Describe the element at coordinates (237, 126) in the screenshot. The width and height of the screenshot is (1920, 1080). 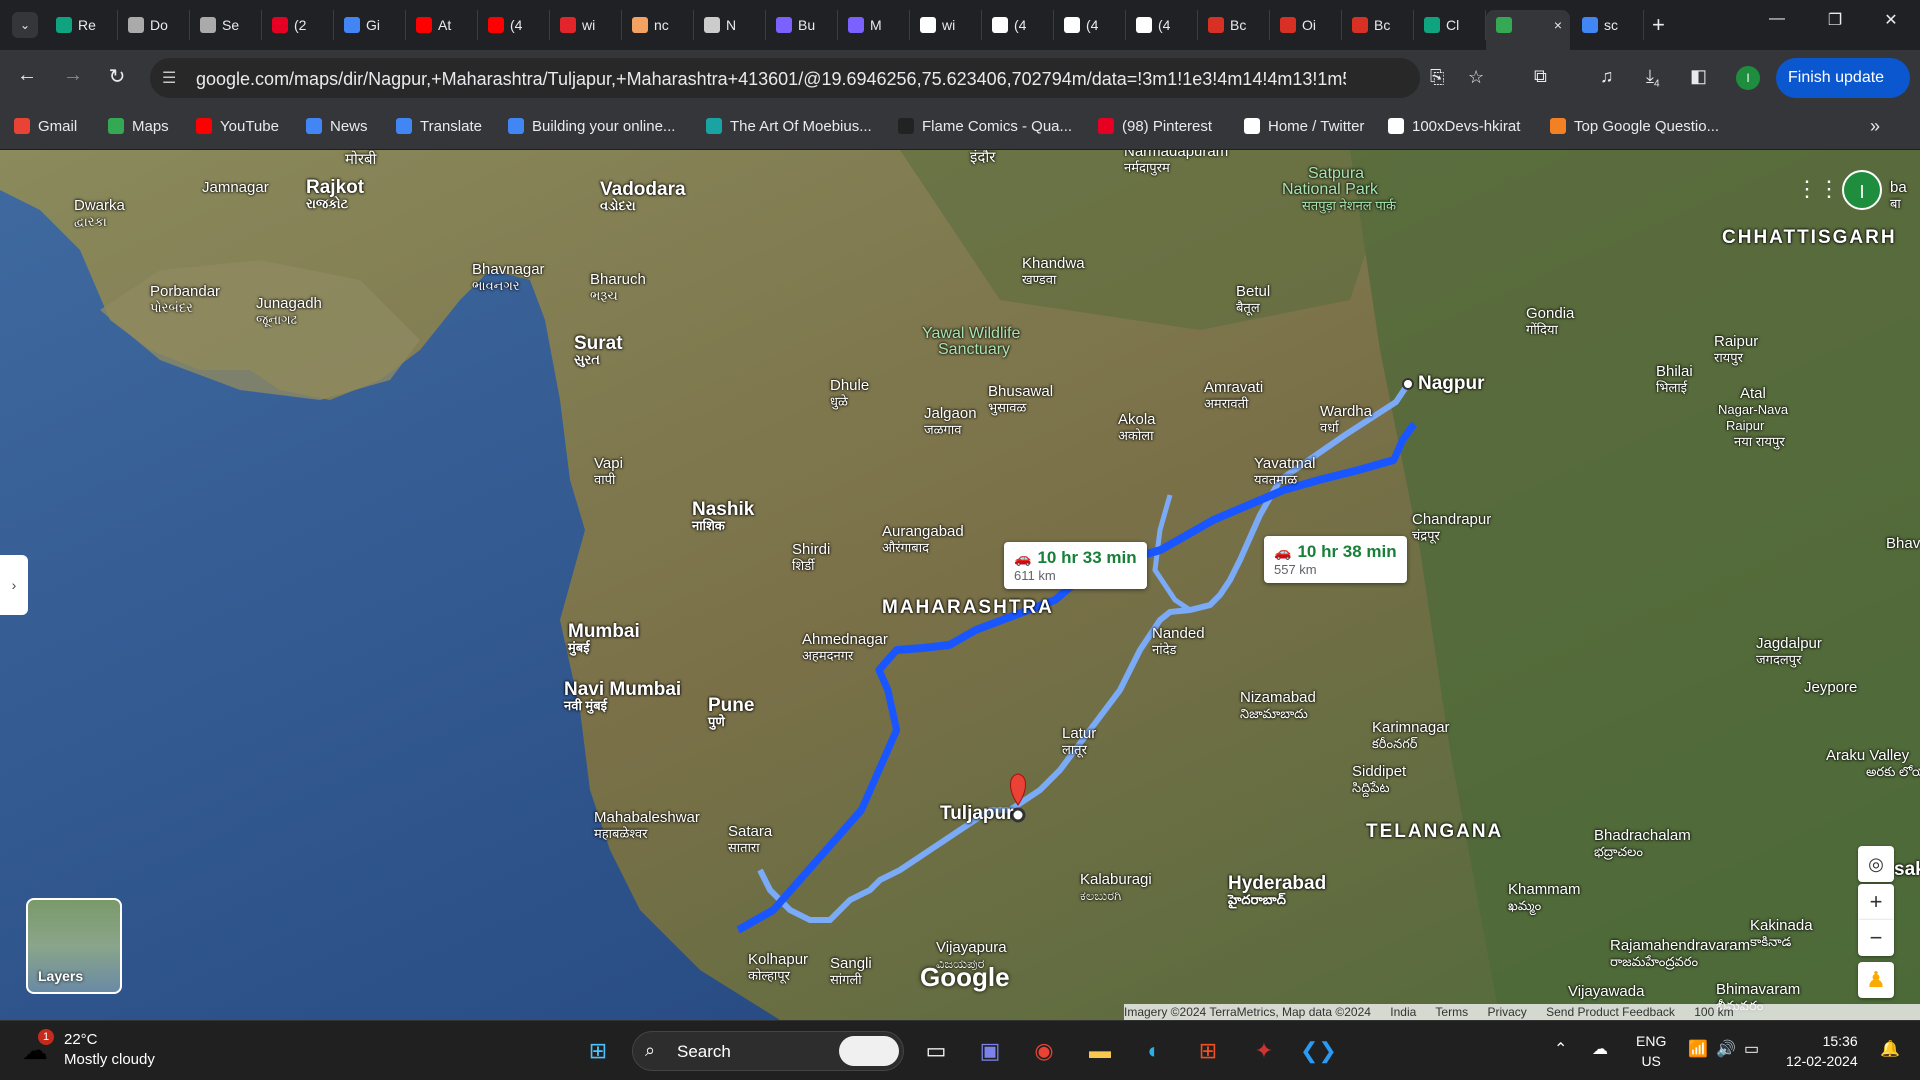
I see `bookmark-item: YouTube` at that location.